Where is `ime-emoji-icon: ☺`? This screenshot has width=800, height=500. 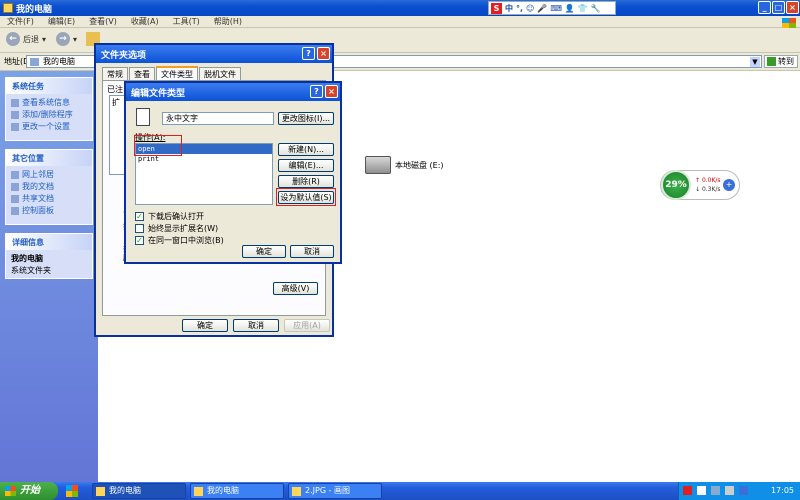 ime-emoji-icon: ☺ is located at coordinates (530, 8).